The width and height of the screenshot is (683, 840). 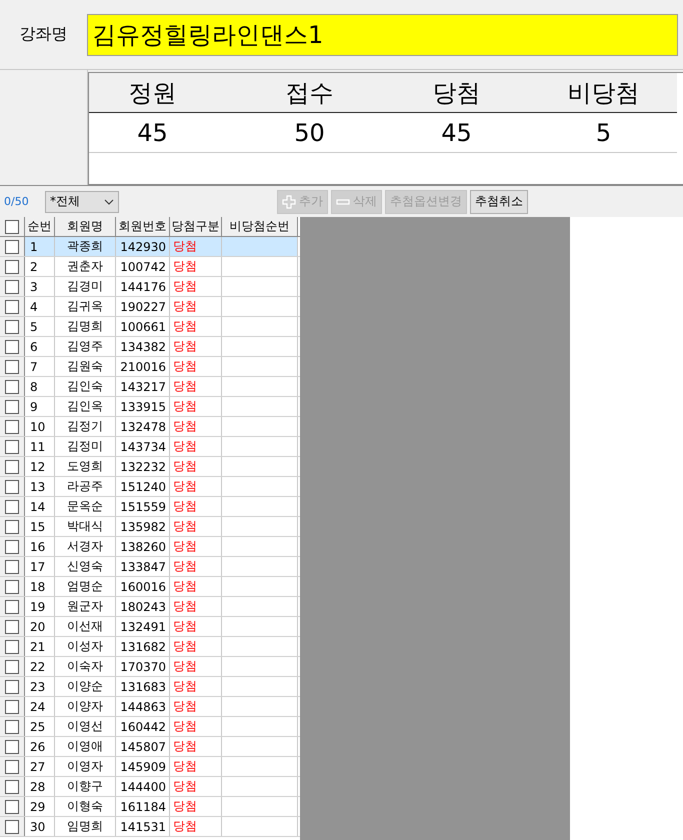 I want to click on table-cell: 142930, so click(x=143, y=246).